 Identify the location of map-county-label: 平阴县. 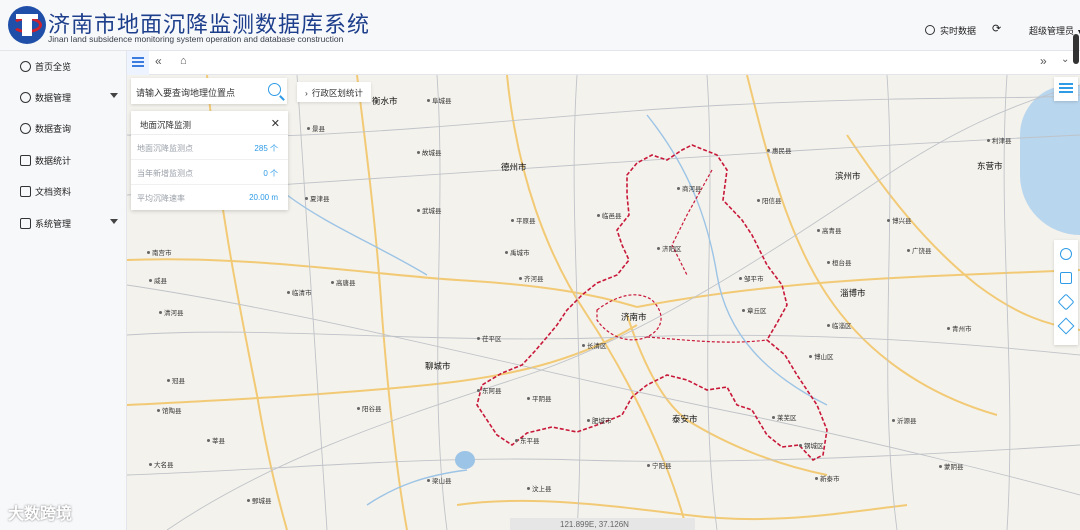
(539, 398).